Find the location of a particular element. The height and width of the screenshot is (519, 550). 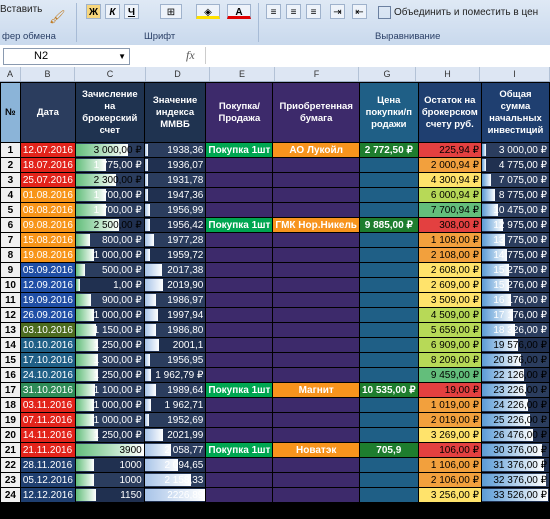

index-cell: 1952,69 is located at coordinates (175, 420).